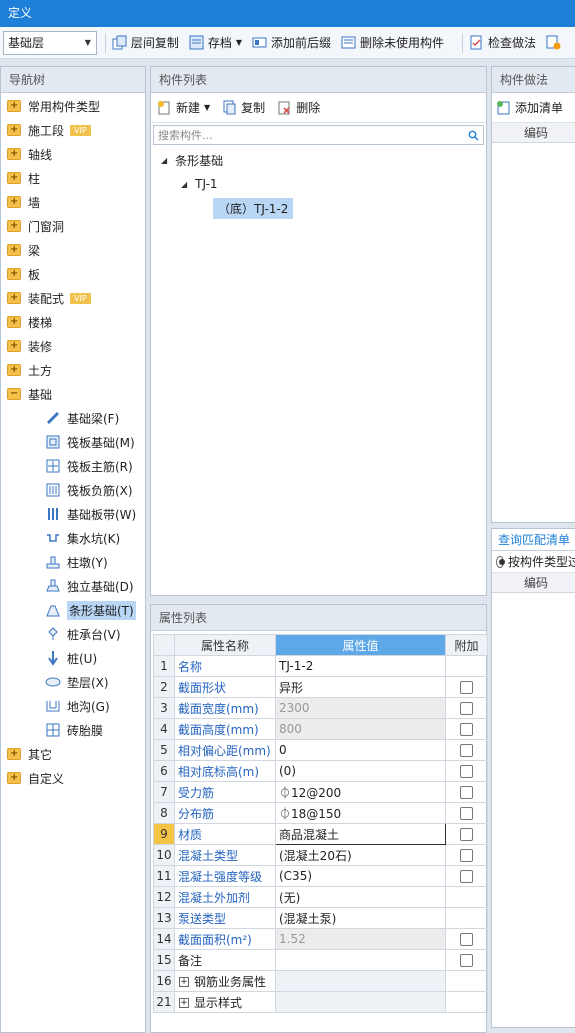 The height and width of the screenshot is (1033, 575). I want to click on property-value: TJ-1-2, so click(360, 666).